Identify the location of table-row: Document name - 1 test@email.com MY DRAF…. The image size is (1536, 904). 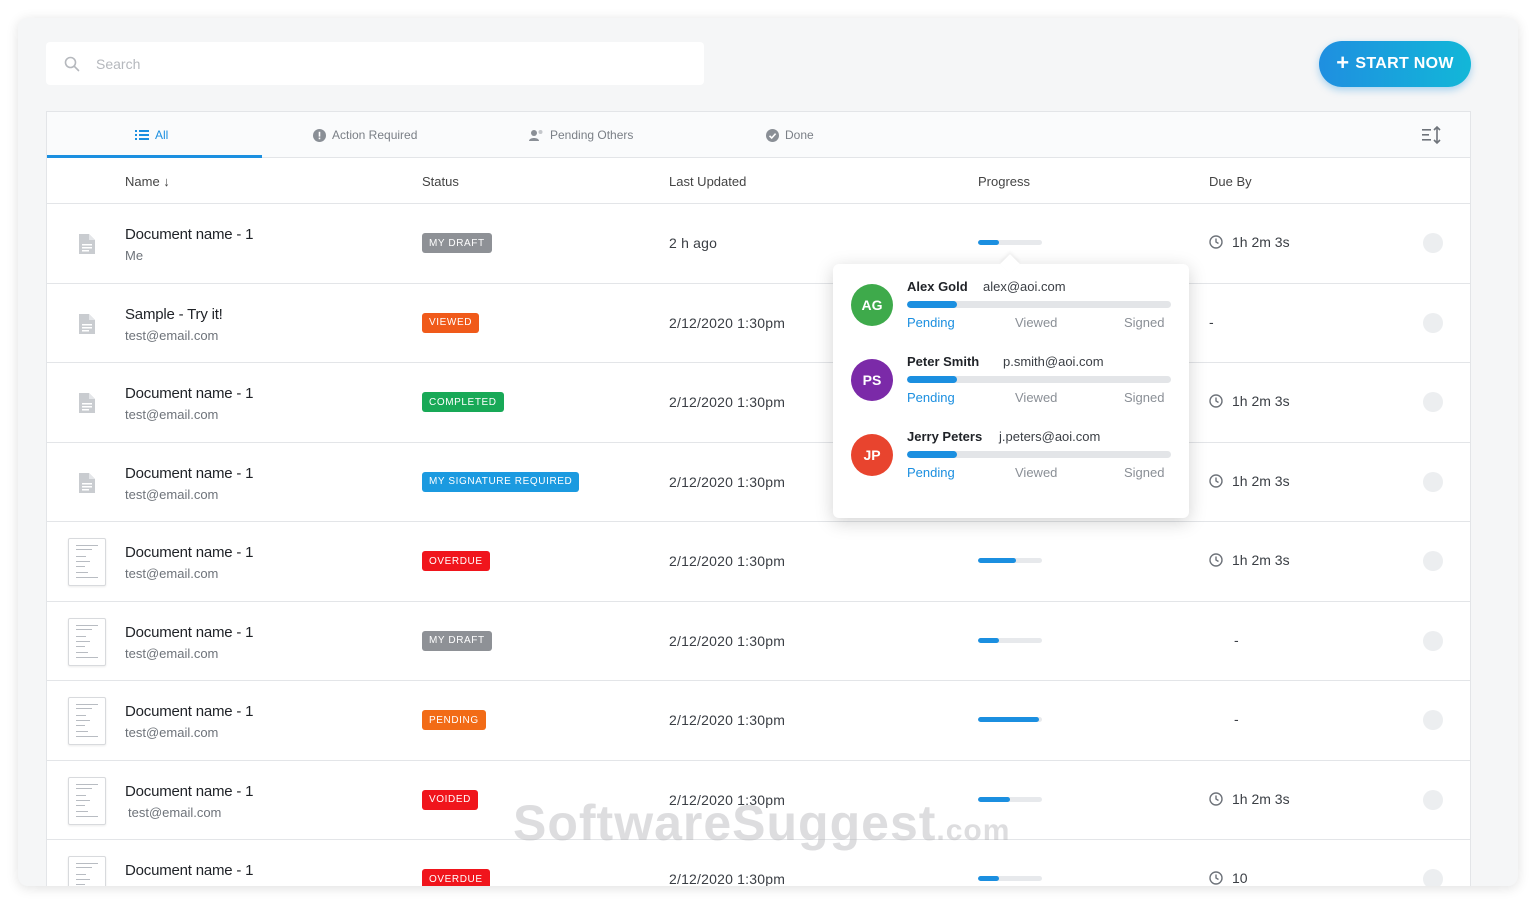
(758, 641).